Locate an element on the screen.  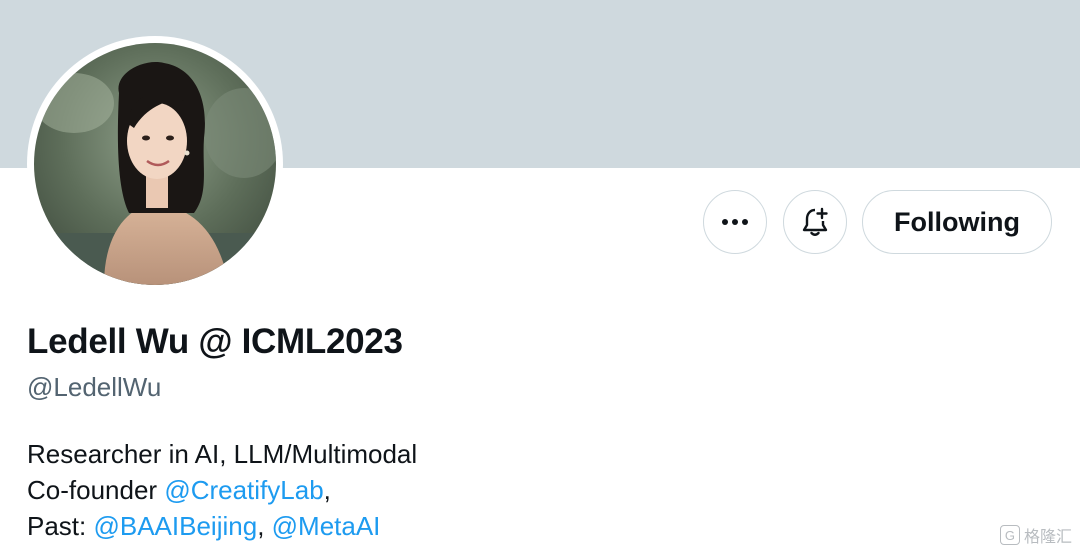
bio-line-1: Researcher in AI, LLM/Multimodal is located at coordinates (222, 454).